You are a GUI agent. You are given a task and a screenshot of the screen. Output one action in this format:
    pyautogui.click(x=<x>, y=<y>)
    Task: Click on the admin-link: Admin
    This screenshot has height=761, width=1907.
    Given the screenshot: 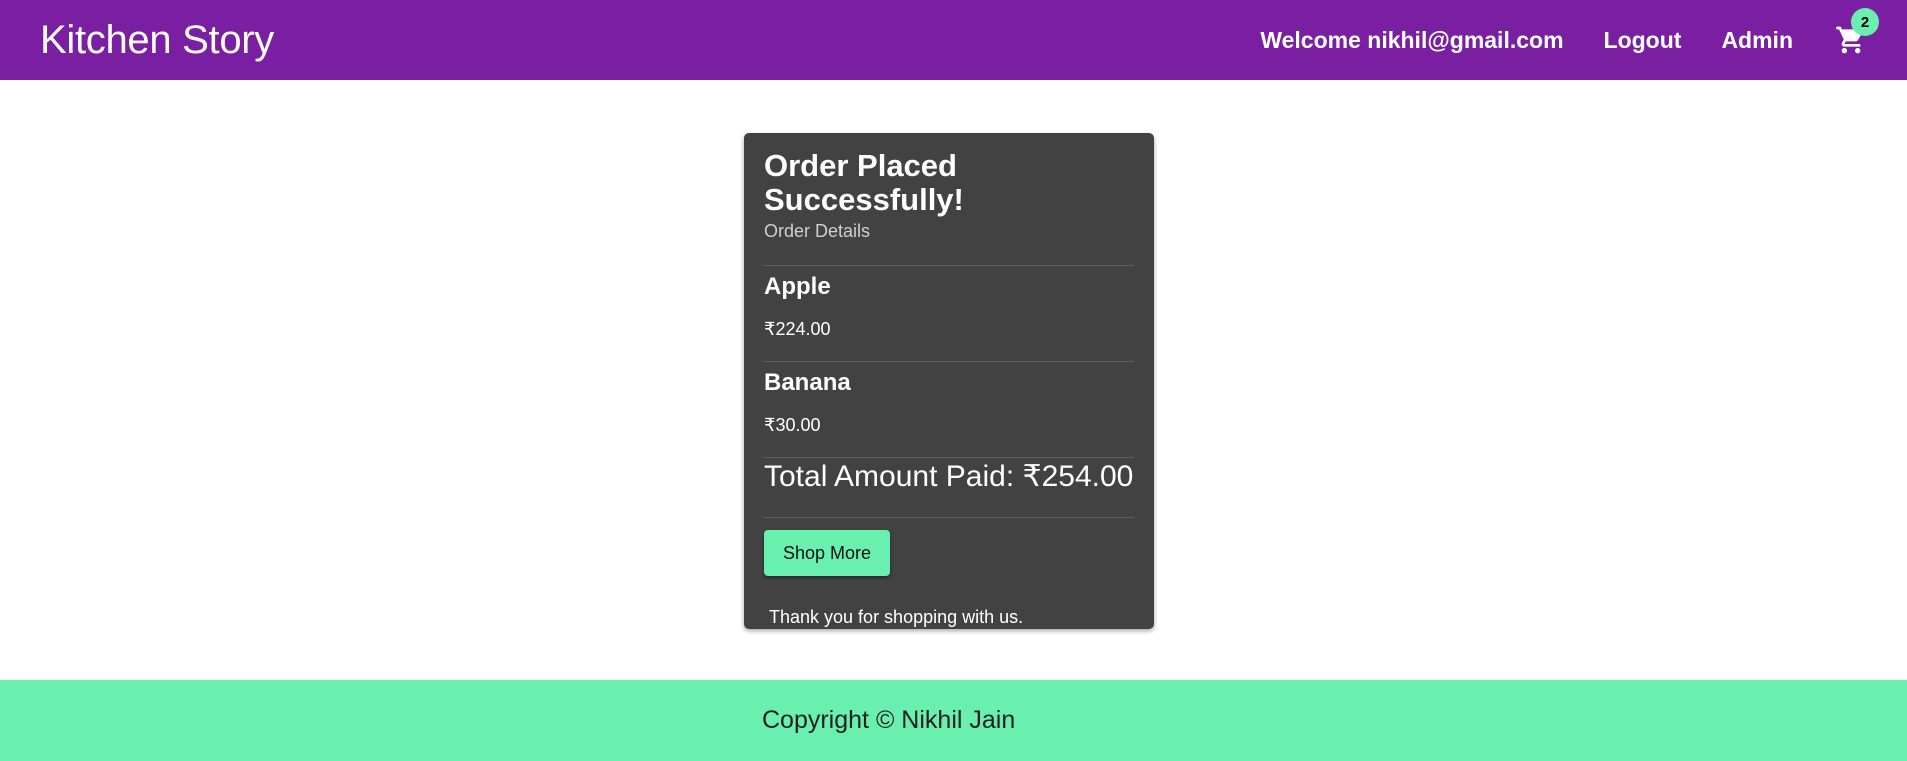 What is the action you would take?
    pyautogui.click(x=1757, y=40)
    